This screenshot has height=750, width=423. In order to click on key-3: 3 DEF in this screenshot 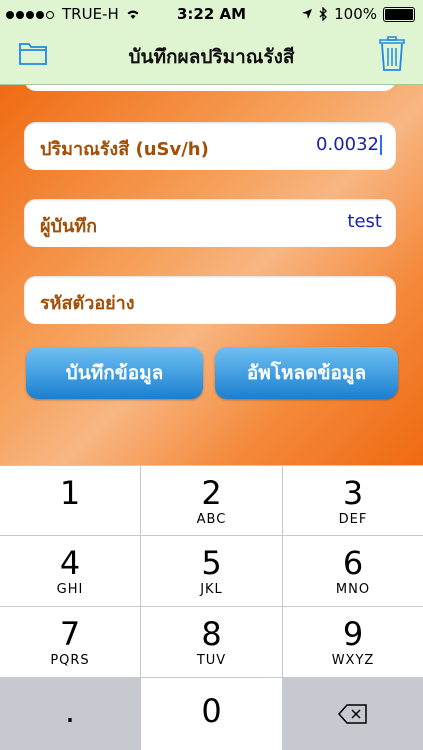, I will do `click(353, 500)`.